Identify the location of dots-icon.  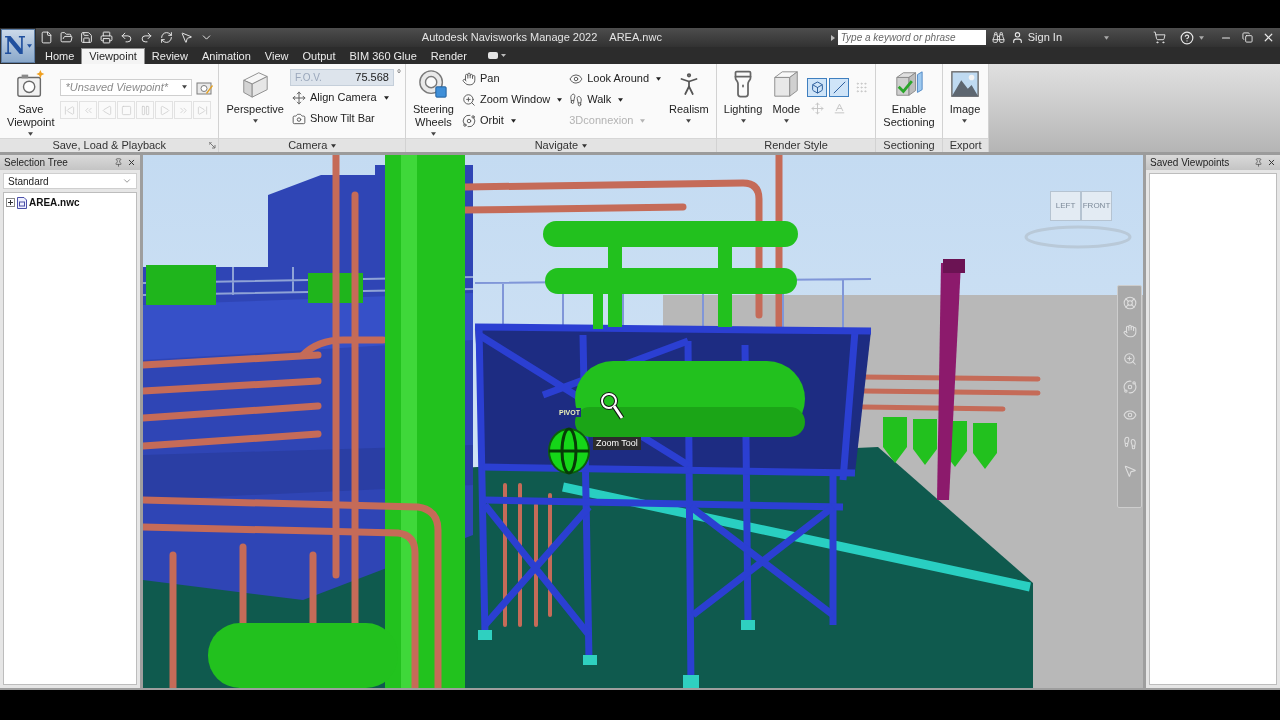
(861, 87).